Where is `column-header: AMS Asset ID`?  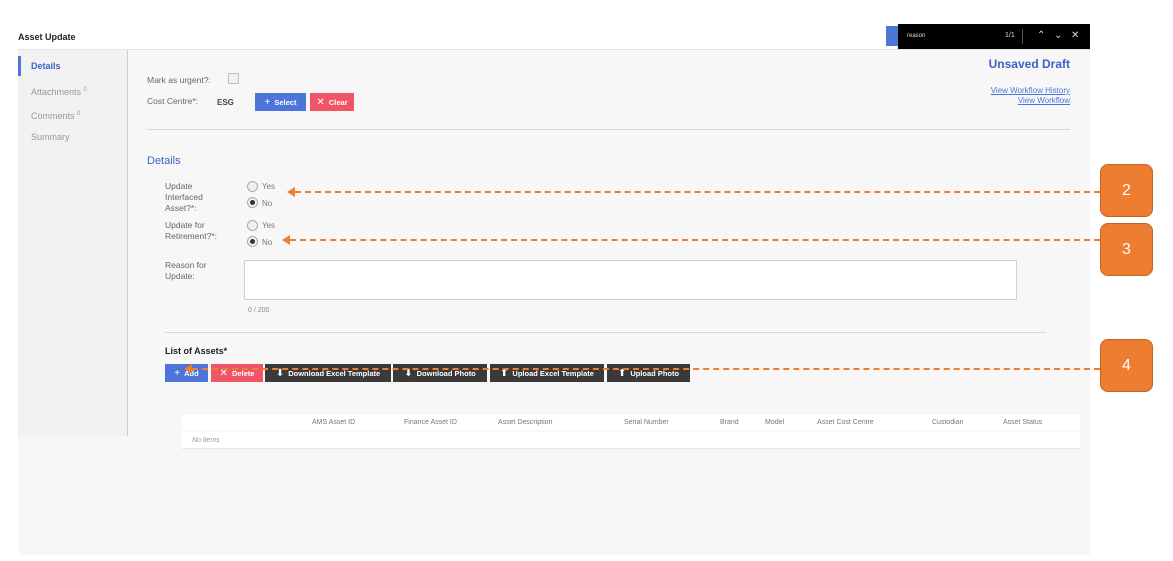 column-header: AMS Asset ID is located at coordinates (333, 422).